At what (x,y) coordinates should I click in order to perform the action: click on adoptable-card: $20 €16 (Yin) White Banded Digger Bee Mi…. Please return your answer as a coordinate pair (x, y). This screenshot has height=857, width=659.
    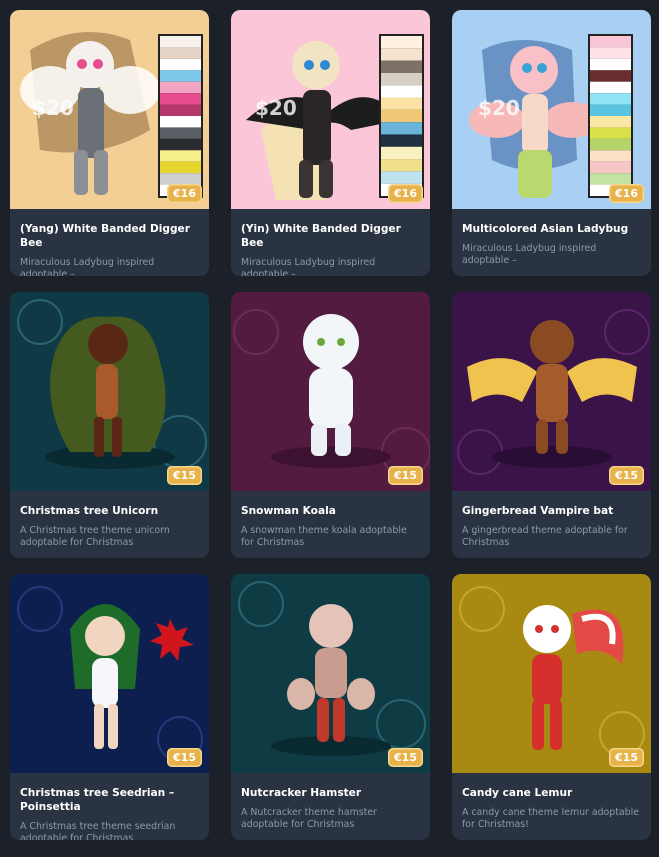
    Looking at the image, I should click on (330, 143).